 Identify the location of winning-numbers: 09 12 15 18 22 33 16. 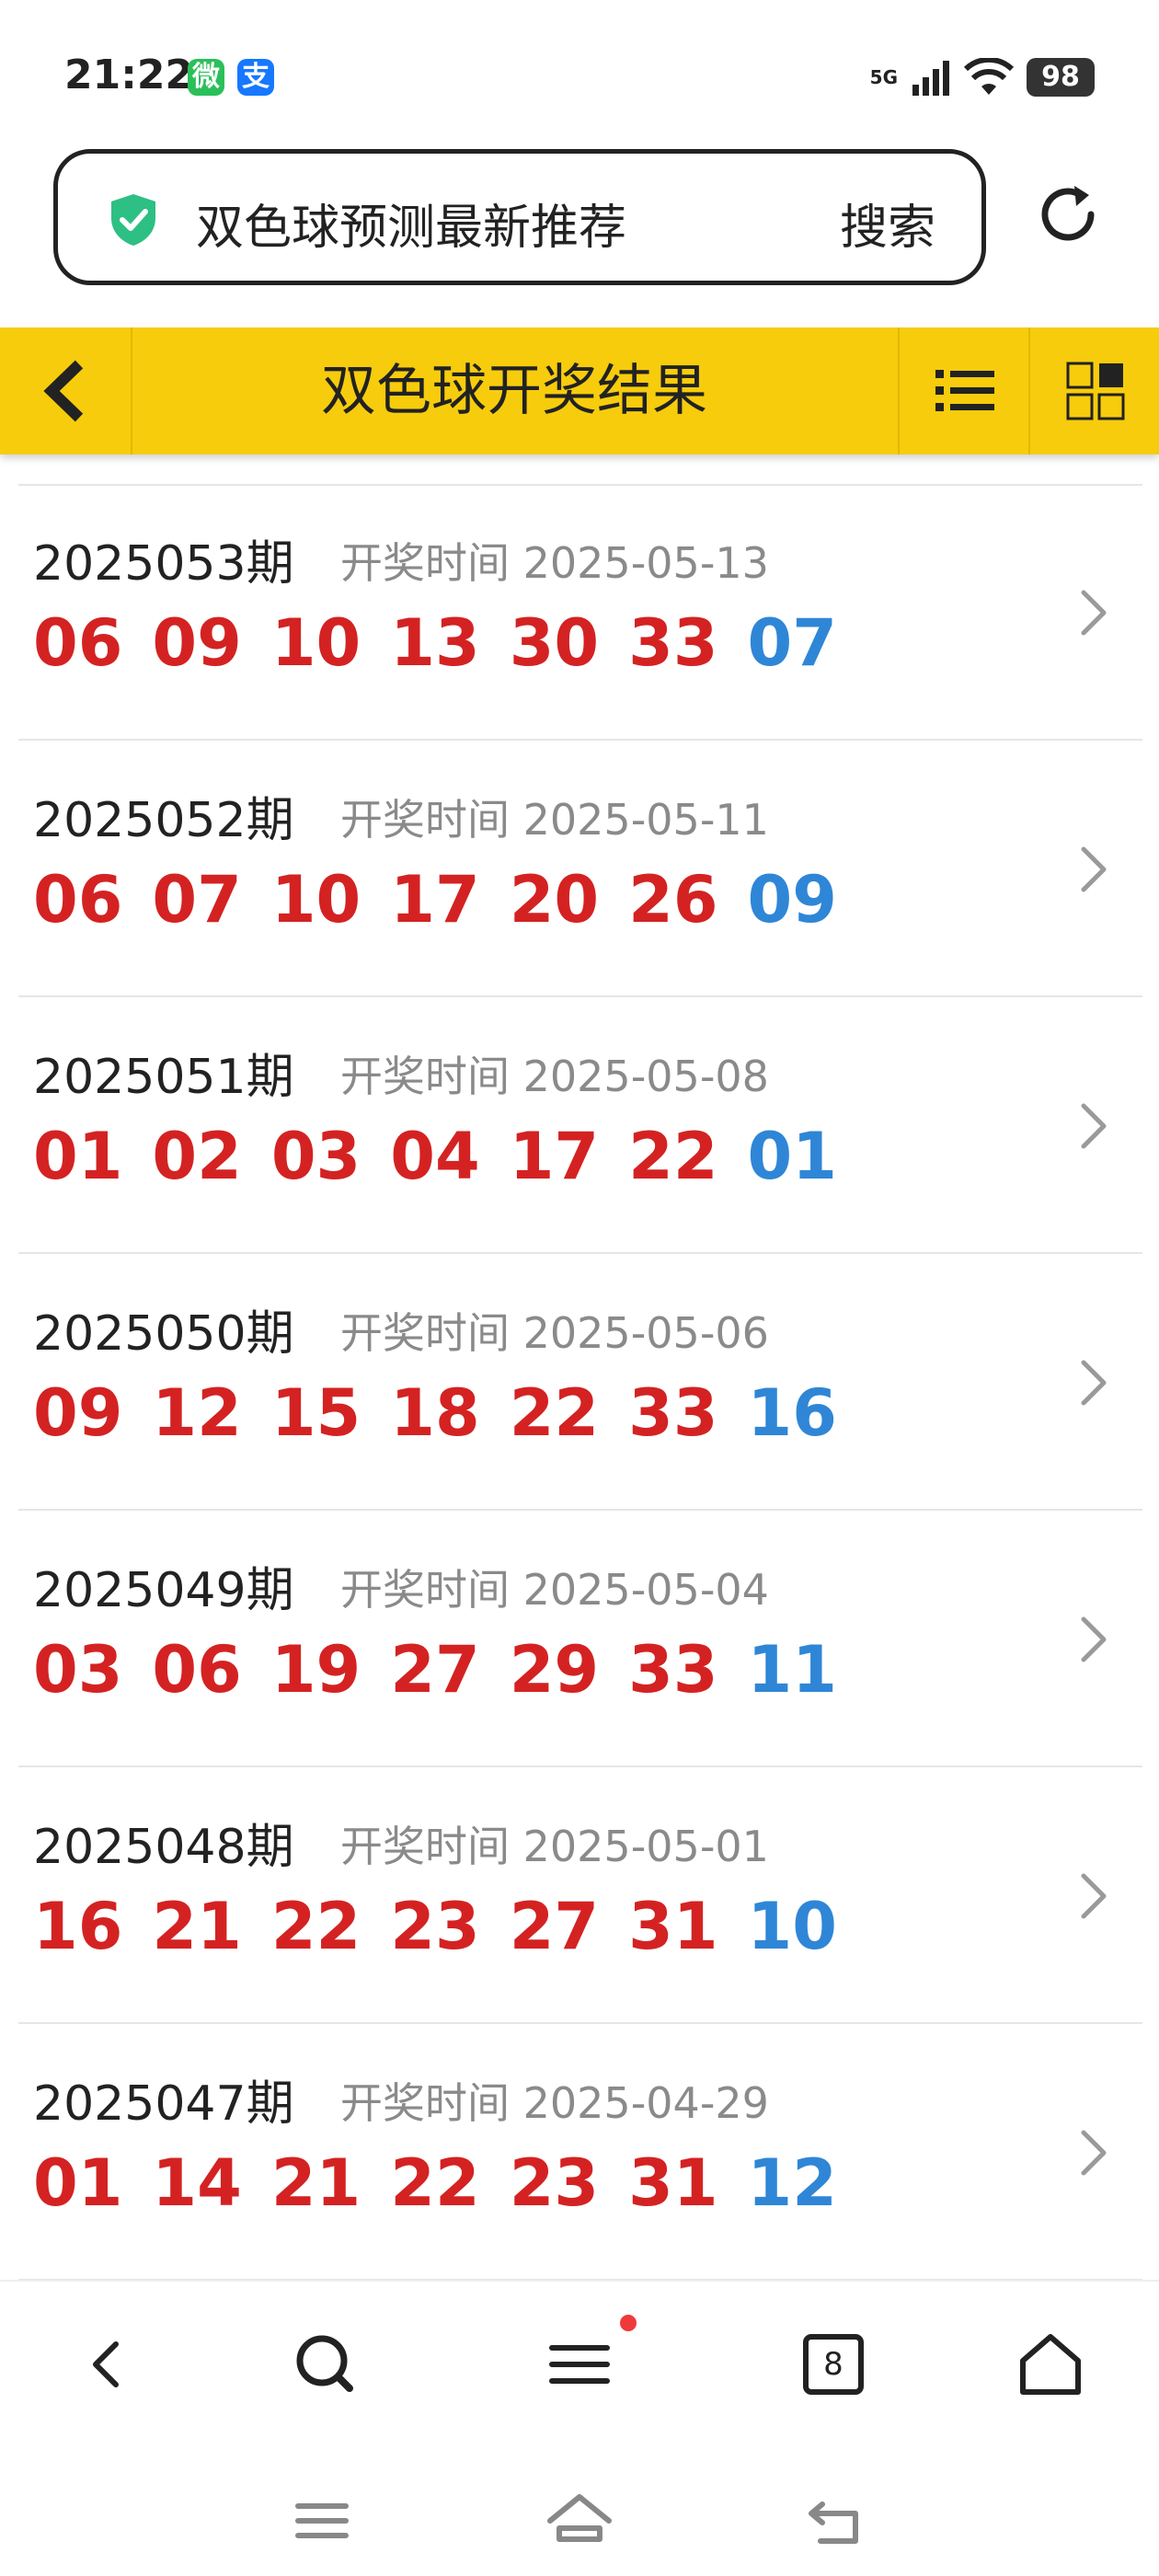
(435, 1413).